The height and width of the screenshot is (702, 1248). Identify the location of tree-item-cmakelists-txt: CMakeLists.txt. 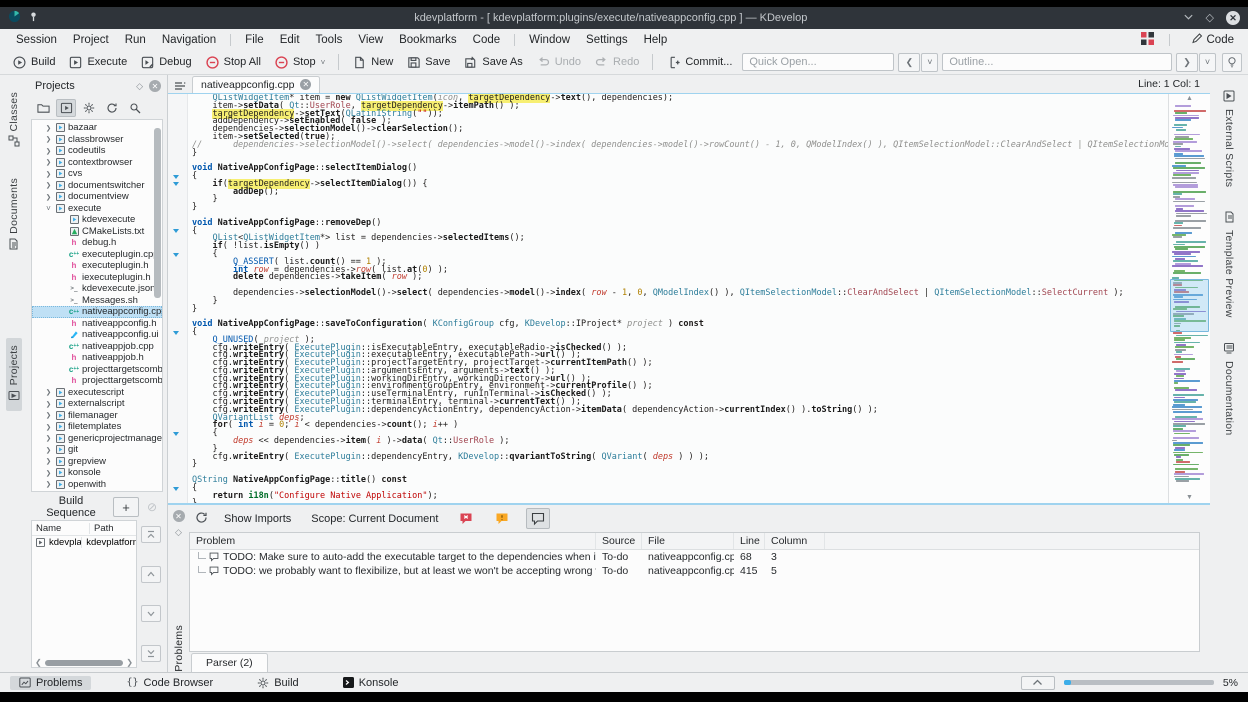
(97, 232).